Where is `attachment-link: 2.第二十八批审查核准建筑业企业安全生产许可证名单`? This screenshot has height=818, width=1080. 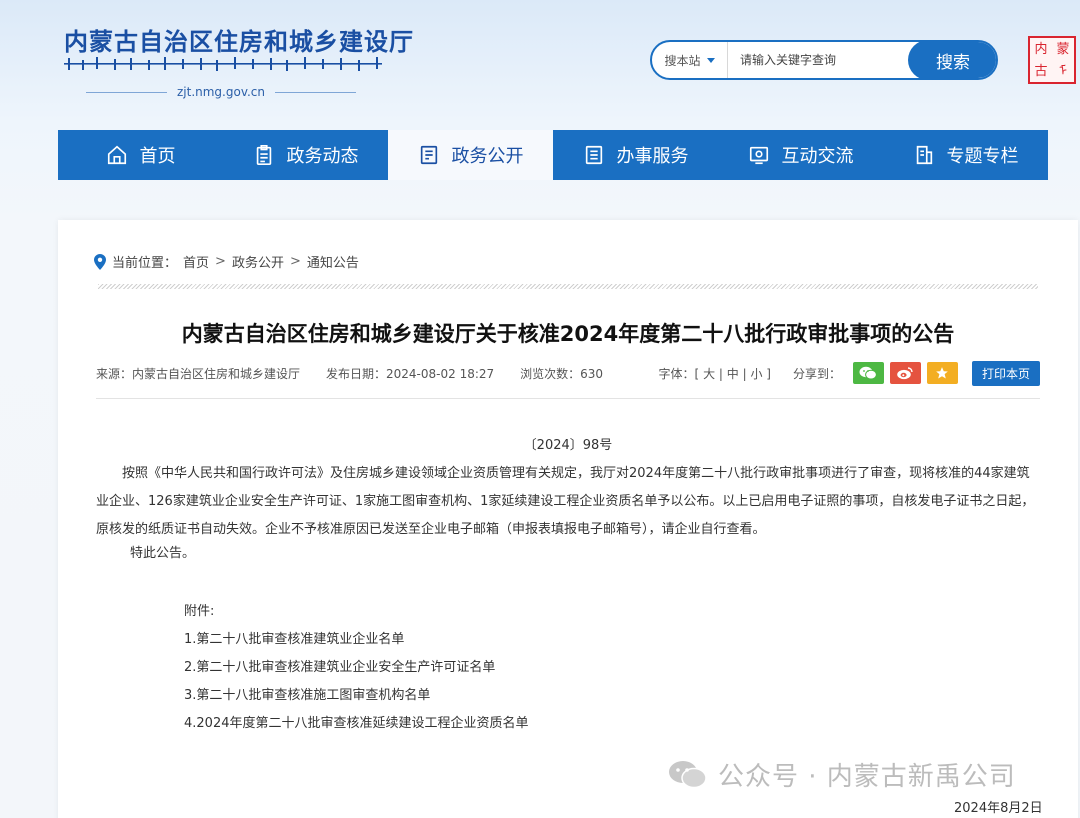 attachment-link: 2.第二十八批审查核准建筑业企业安全生产许可证名单 is located at coordinates (356, 668).